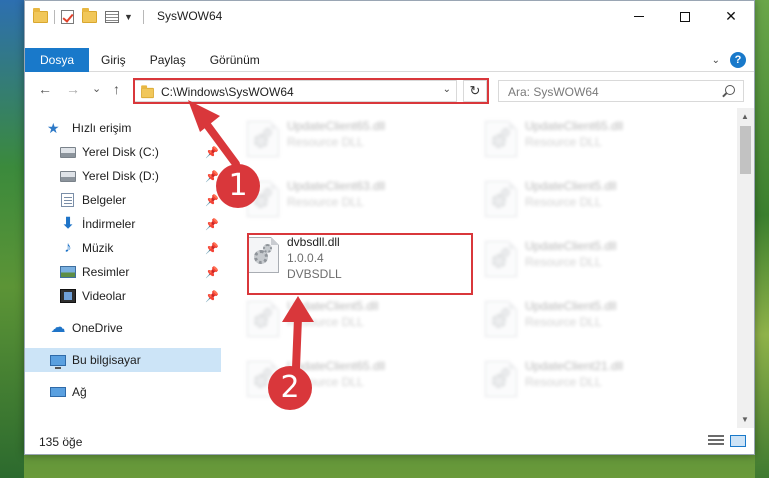  I want to click on sidebar-item-music: ♪ Müzik 📌, so click(123, 248).